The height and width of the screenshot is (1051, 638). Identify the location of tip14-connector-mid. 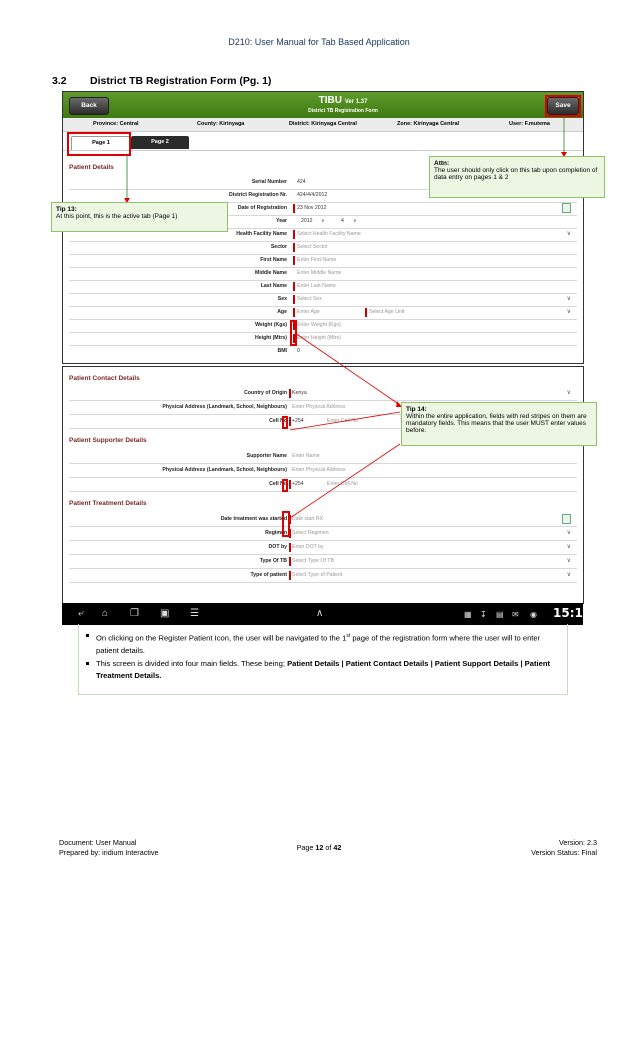
(345, 421).